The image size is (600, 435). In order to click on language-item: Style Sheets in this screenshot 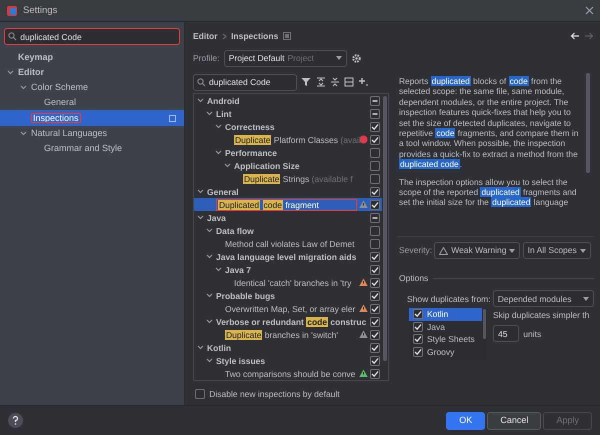, I will do `click(445, 339)`.